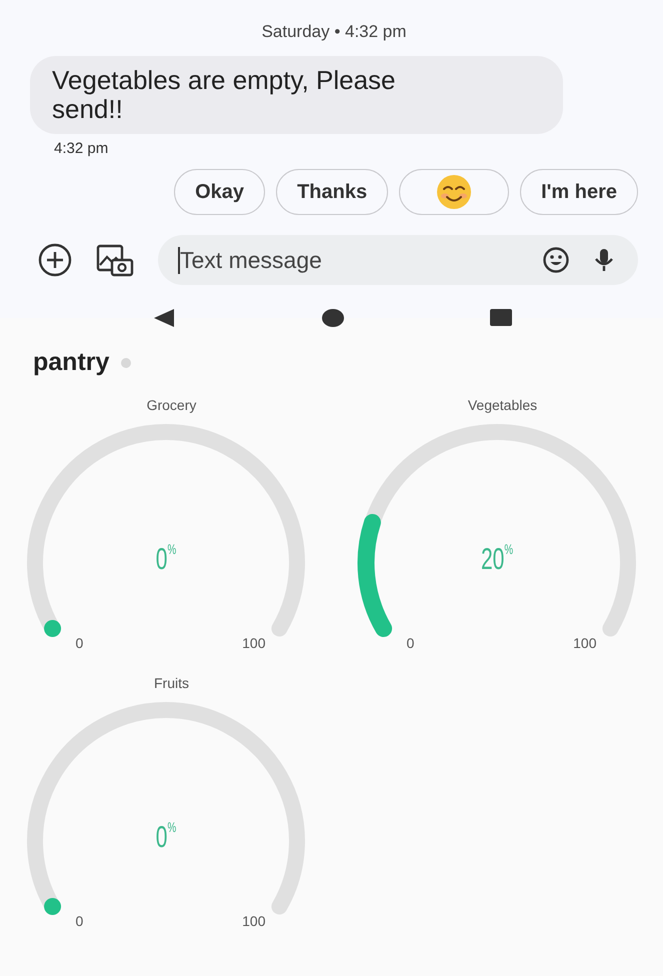  What do you see at coordinates (164, 318) in the screenshot?
I see `back-icon` at bounding box center [164, 318].